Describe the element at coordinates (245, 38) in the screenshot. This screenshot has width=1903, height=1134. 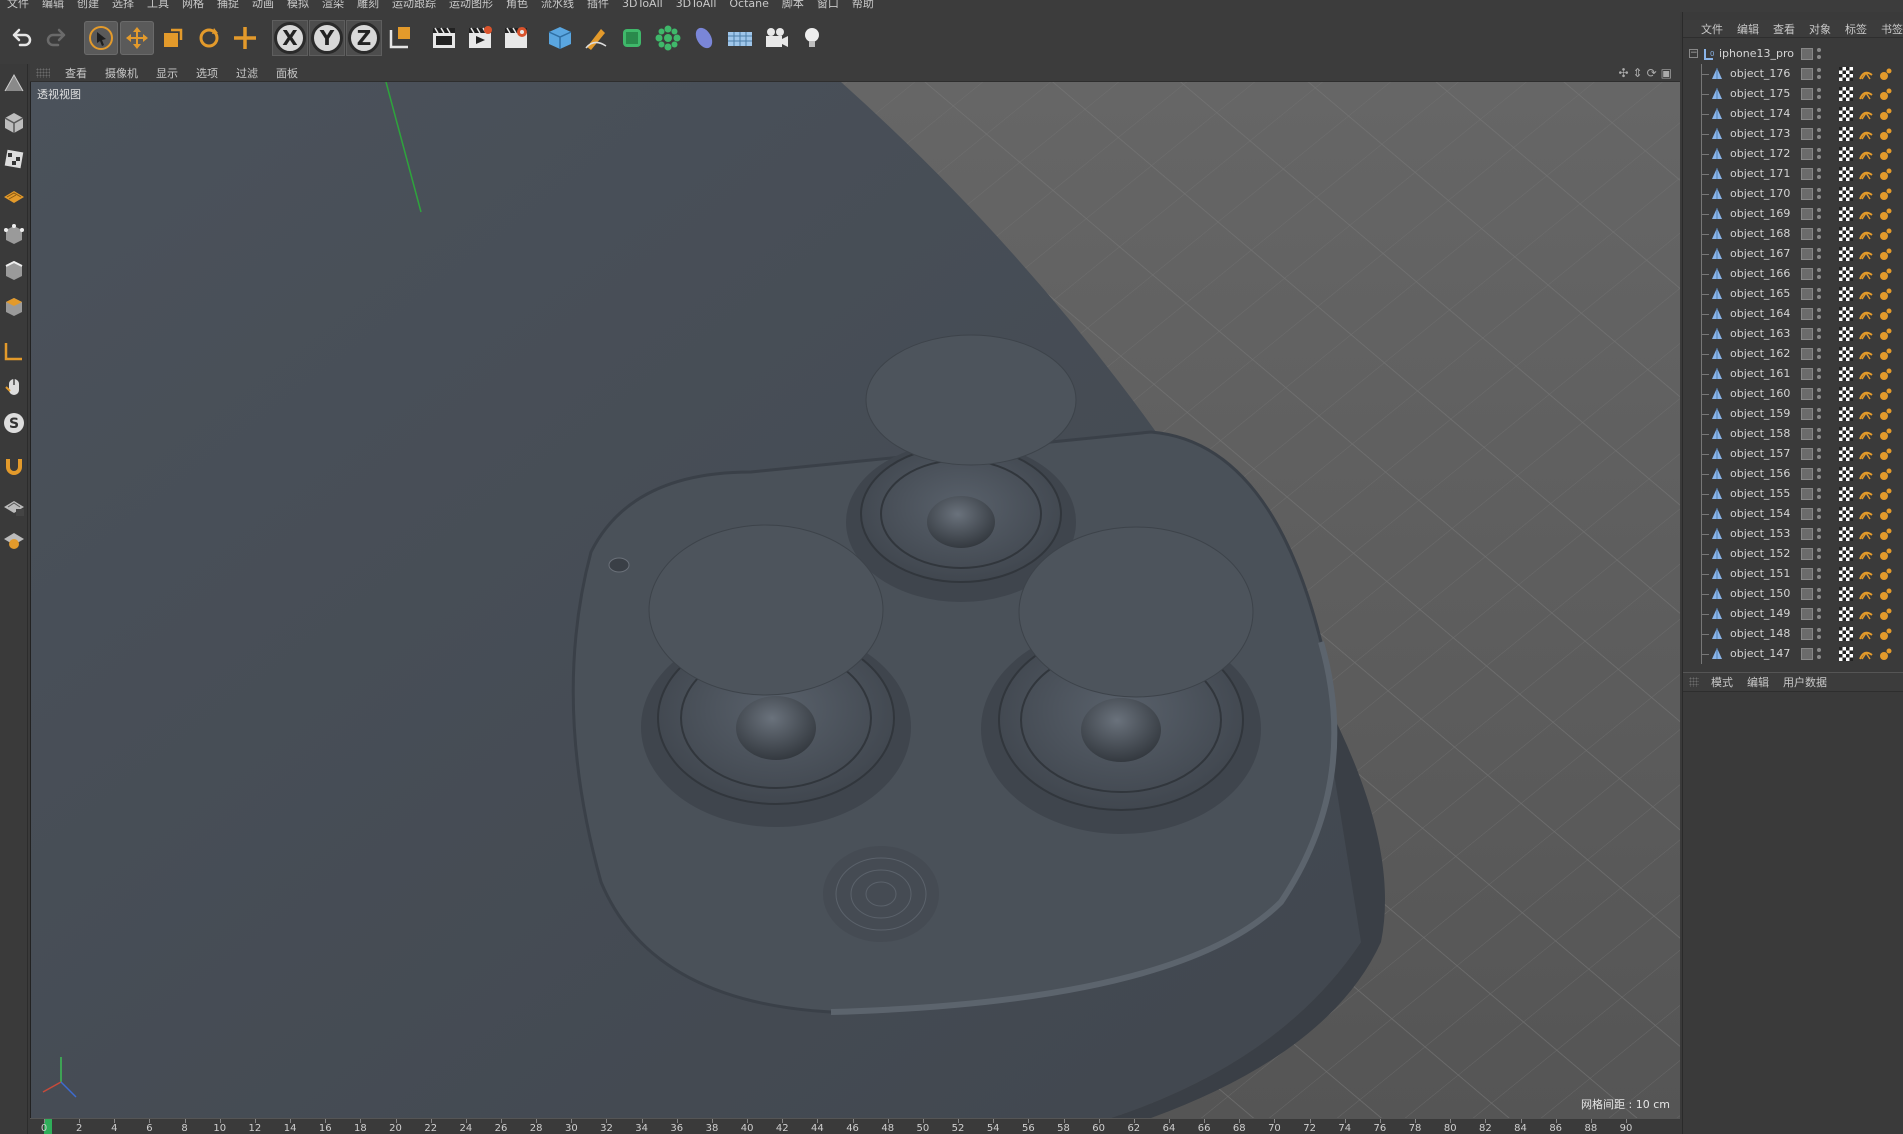
I see `multi-transform-button` at that location.